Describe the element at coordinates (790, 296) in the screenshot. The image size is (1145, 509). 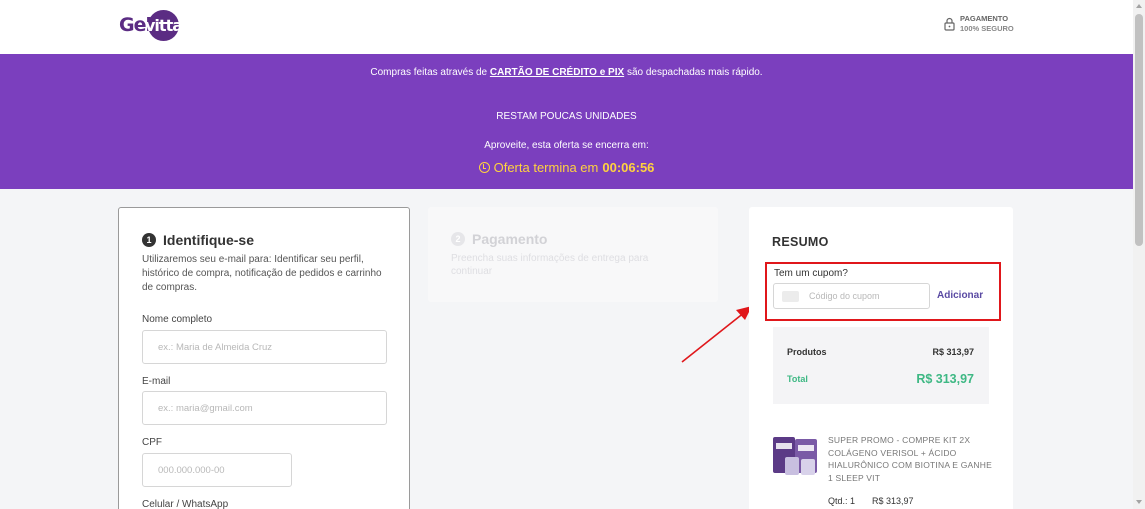
I see `tag-icon` at that location.